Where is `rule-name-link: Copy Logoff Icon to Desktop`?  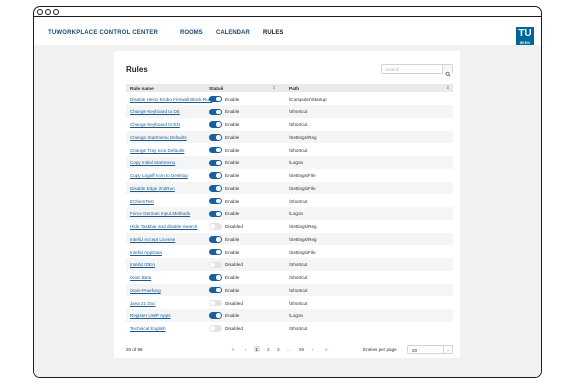
rule-name-link: Copy Logoff Icon to Desktop is located at coordinates (159, 175).